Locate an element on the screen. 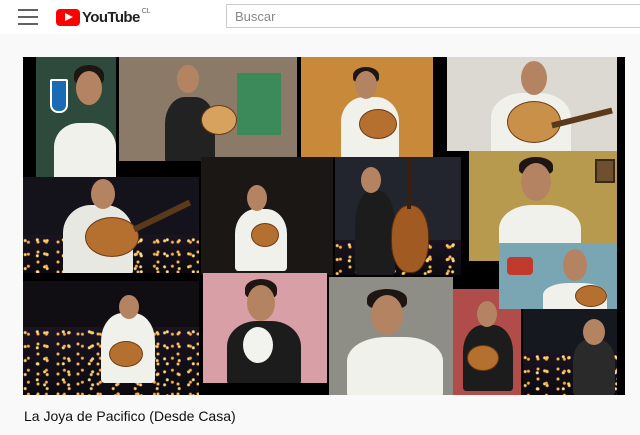 Image resolution: width=640 pixels, height=435 pixels. logo-text: YouTube is located at coordinates (111, 17).